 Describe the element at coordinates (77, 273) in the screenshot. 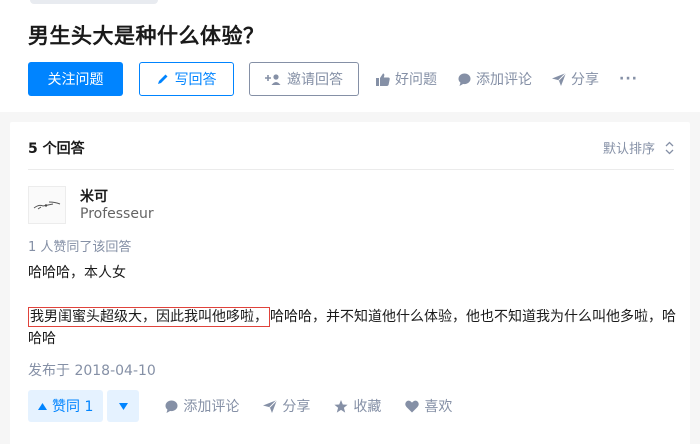

I see `answer-paragraph-1: 哈哈哈，本人女` at that location.